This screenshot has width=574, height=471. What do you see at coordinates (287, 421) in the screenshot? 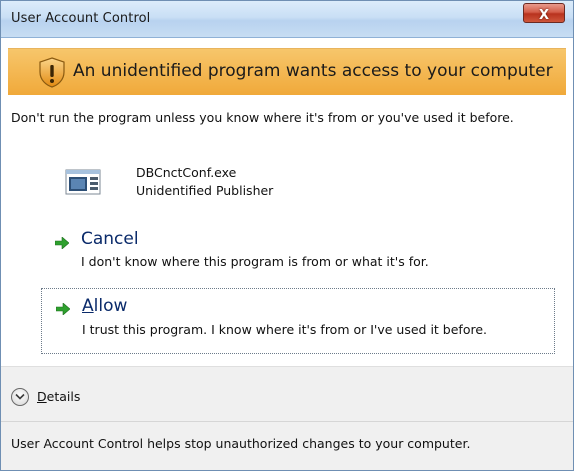
I see `footer-divider` at bounding box center [287, 421].